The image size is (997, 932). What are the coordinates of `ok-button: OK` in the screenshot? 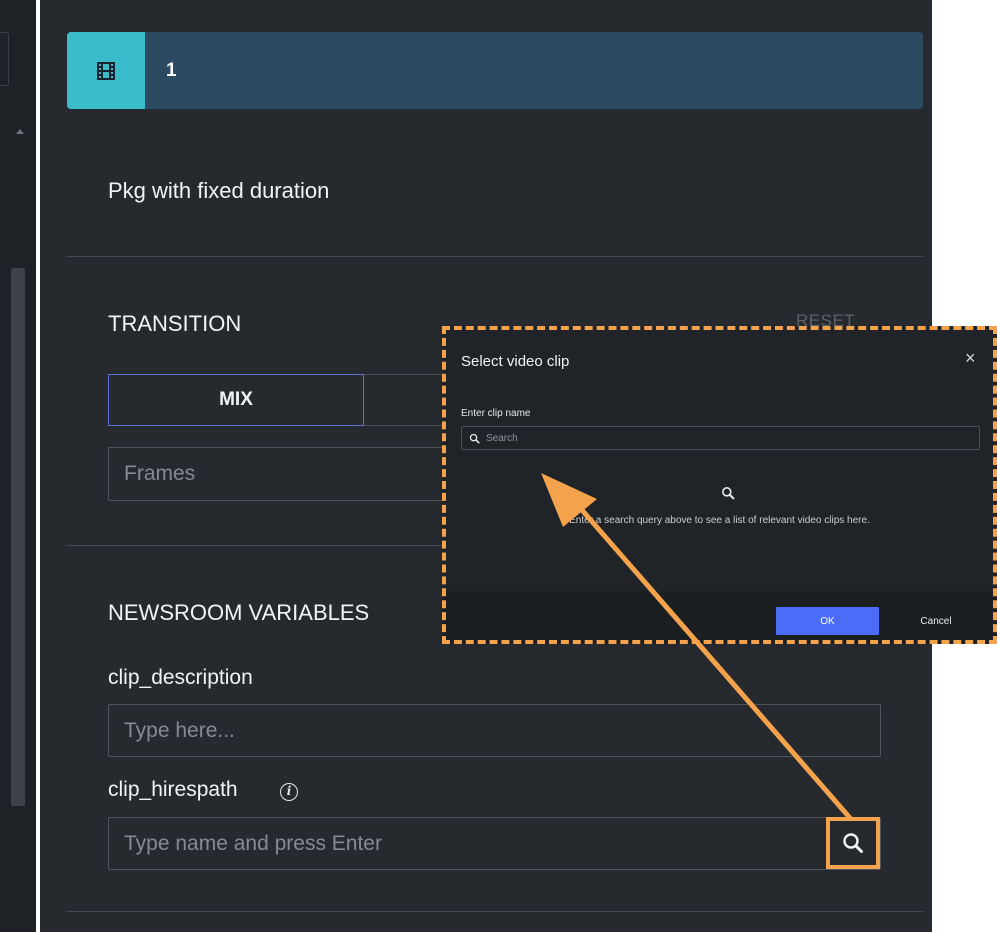 It's located at (827, 621).